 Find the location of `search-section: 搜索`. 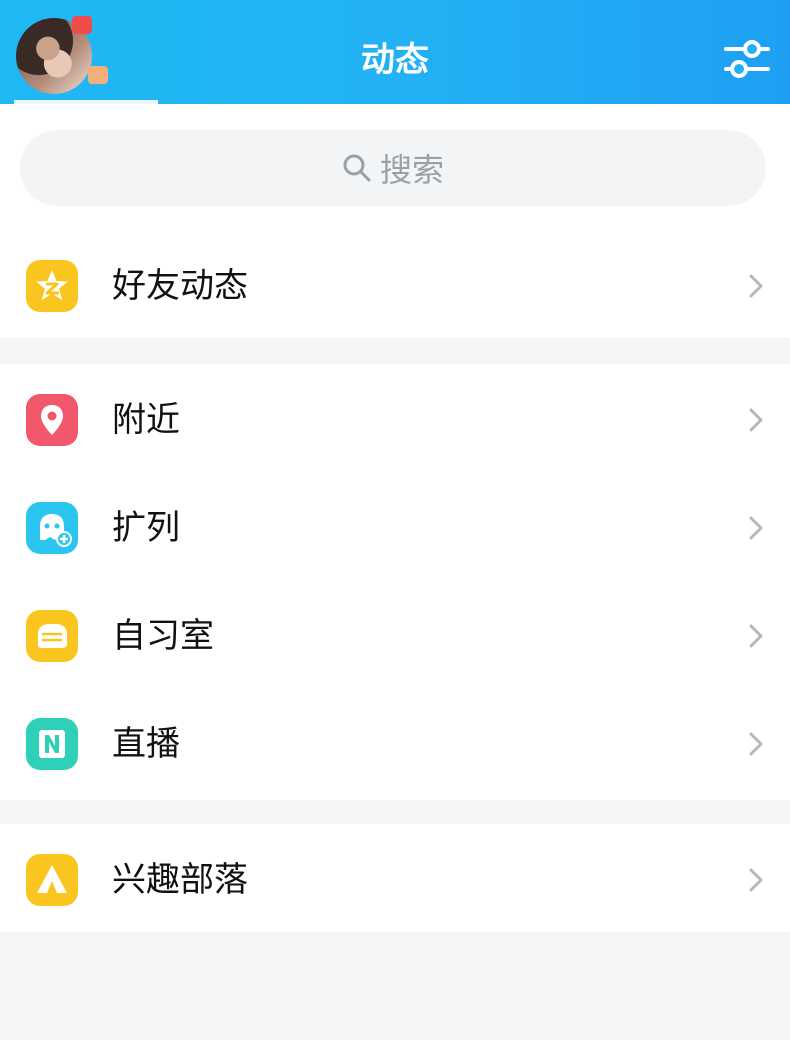

search-section: 搜索 is located at coordinates (395, 169).